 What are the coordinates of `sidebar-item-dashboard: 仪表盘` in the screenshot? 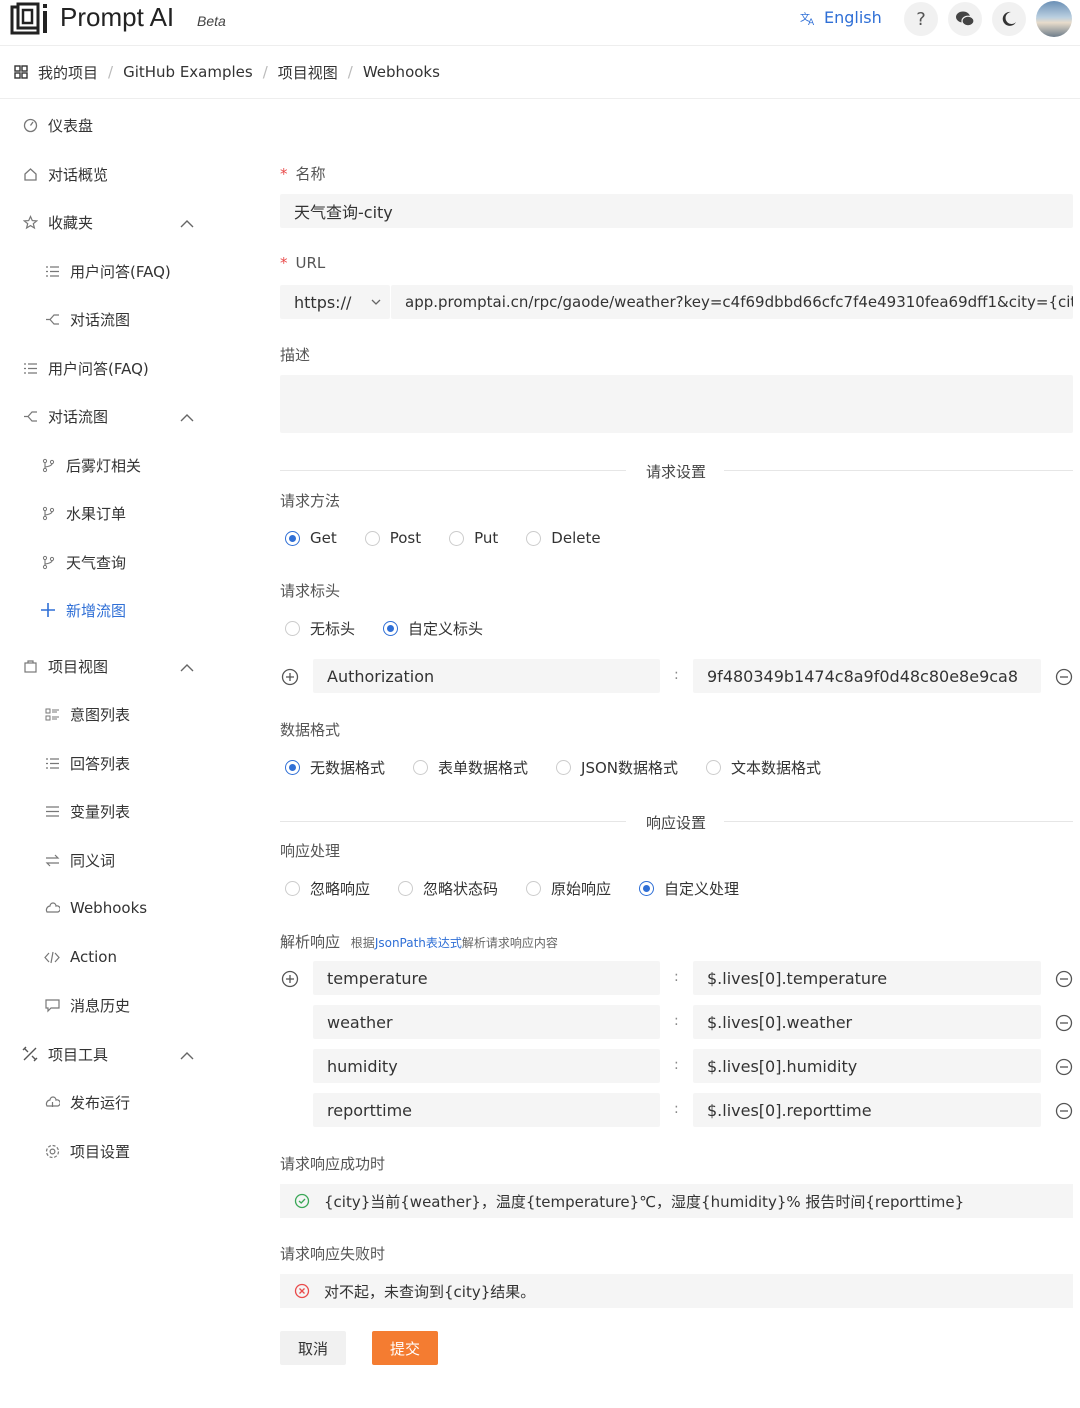 It's located at (57, 125).